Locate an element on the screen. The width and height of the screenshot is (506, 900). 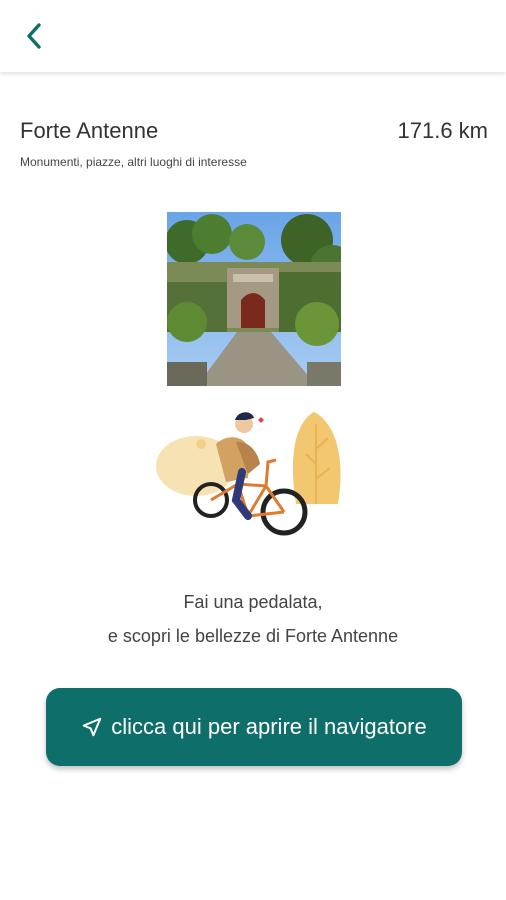
open-navigator-label: clicca qui per aprire il navigatore is located at coordinates (269, 726).